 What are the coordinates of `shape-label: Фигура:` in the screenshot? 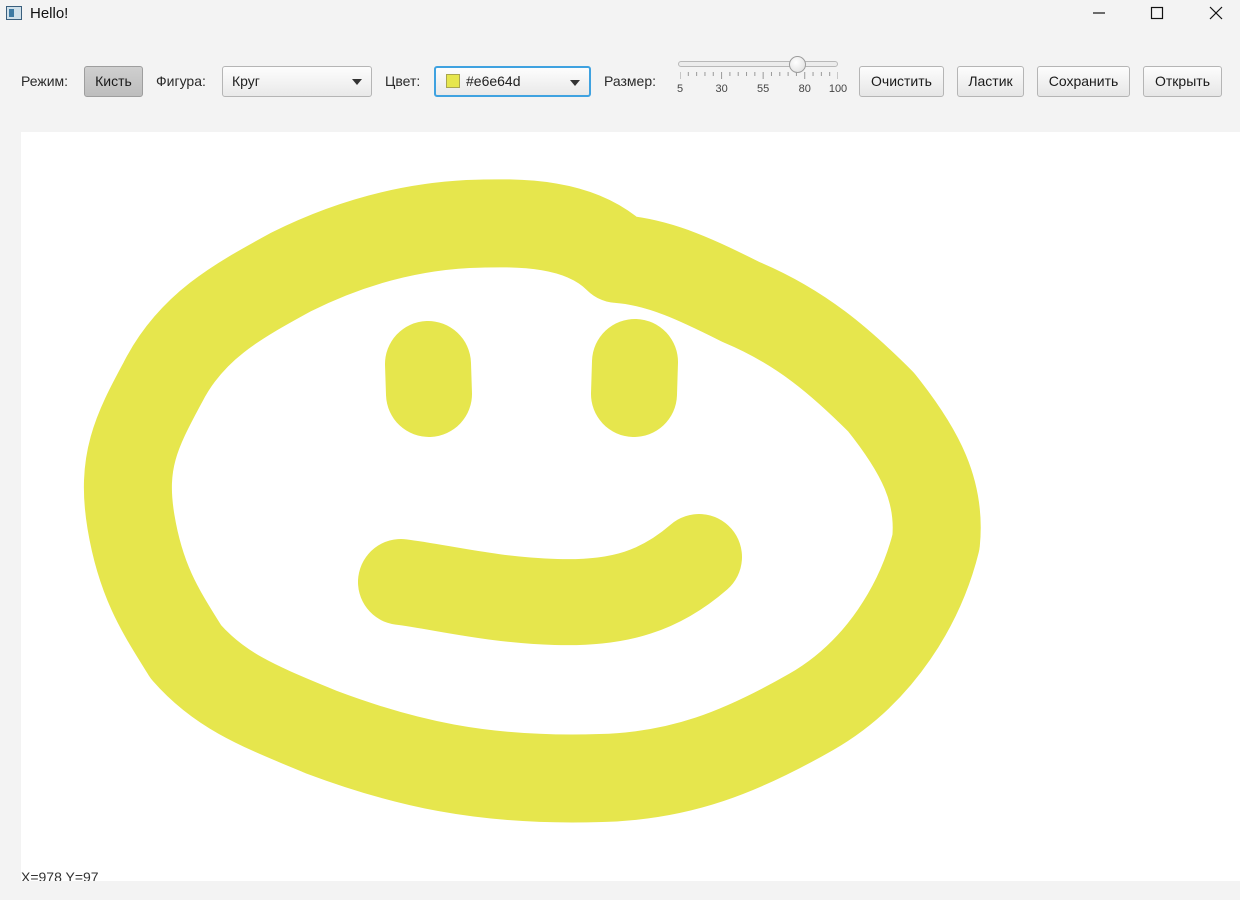 It's located at (181, 81).